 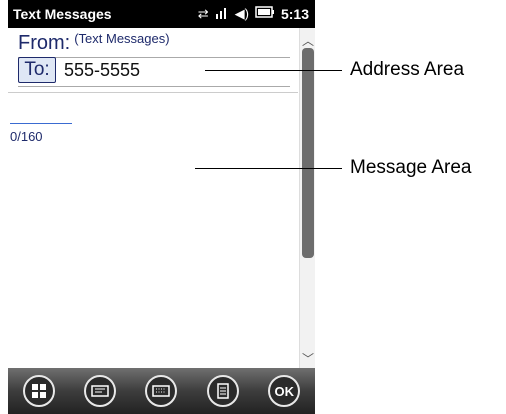 What do you see at coordinates (295, 14) in the screenshot?
I see `status-time: 5:13` at bounding box center [295, 14].